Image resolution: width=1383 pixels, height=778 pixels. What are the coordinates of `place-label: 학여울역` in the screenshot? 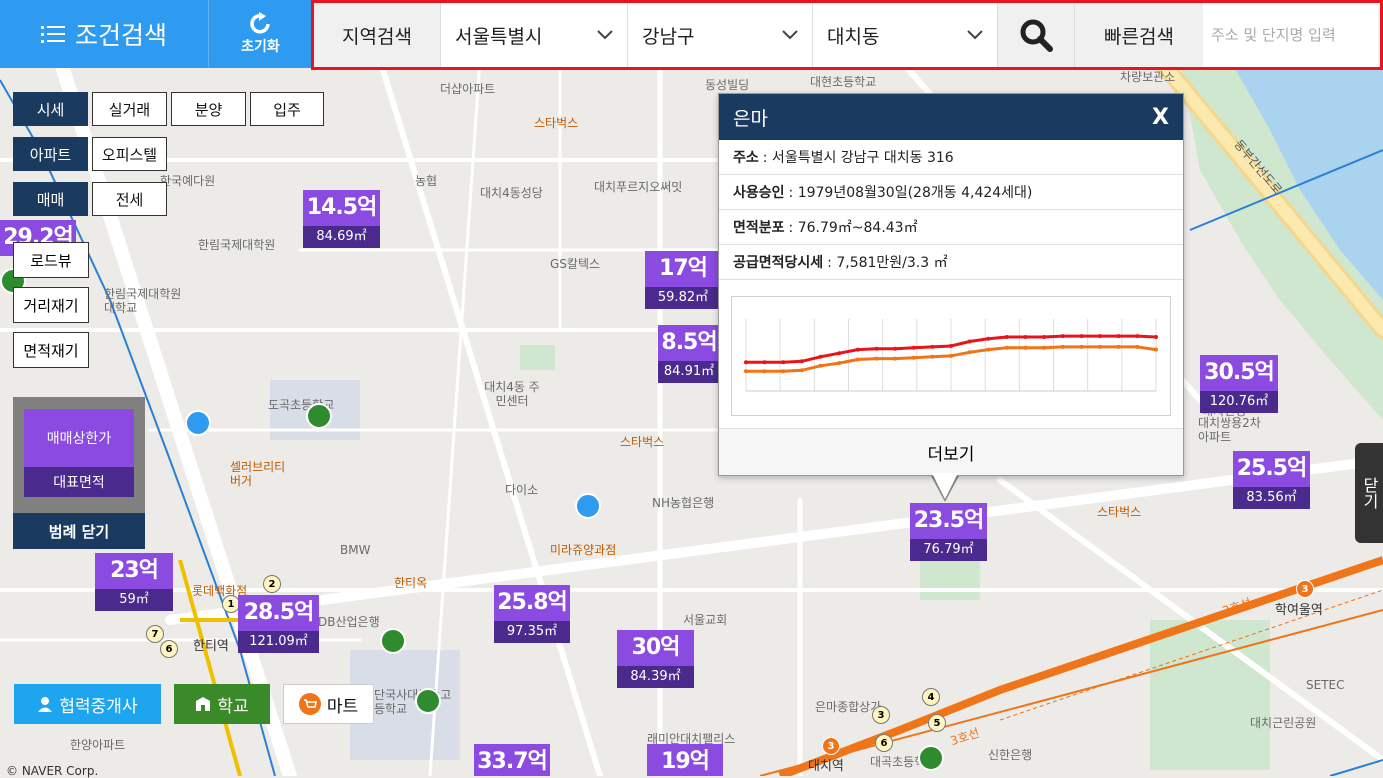 It's located at (1299, 610).